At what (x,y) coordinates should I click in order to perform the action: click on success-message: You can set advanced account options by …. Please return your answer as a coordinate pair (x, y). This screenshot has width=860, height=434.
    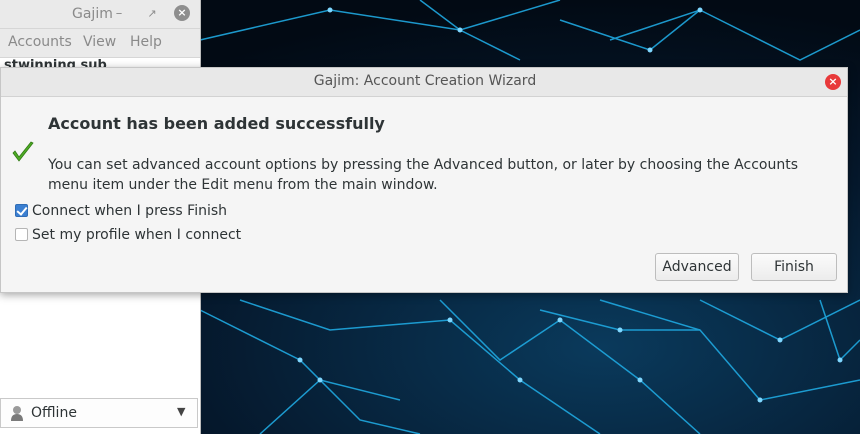
    Looking at the image, I should click on (423, 175).